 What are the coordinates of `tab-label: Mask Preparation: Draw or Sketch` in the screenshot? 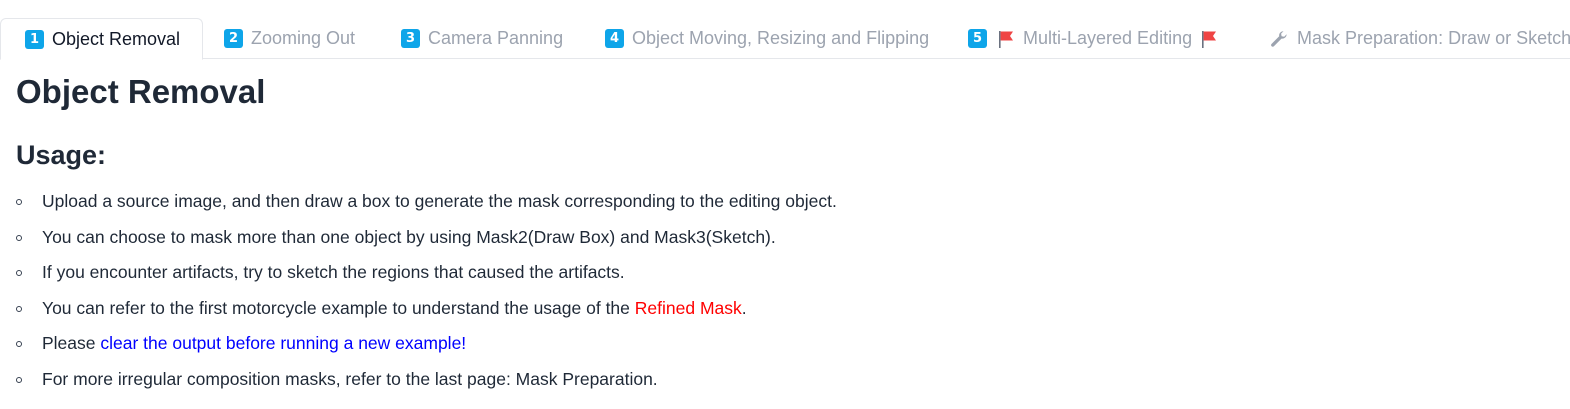 It's located at (1433, 38).